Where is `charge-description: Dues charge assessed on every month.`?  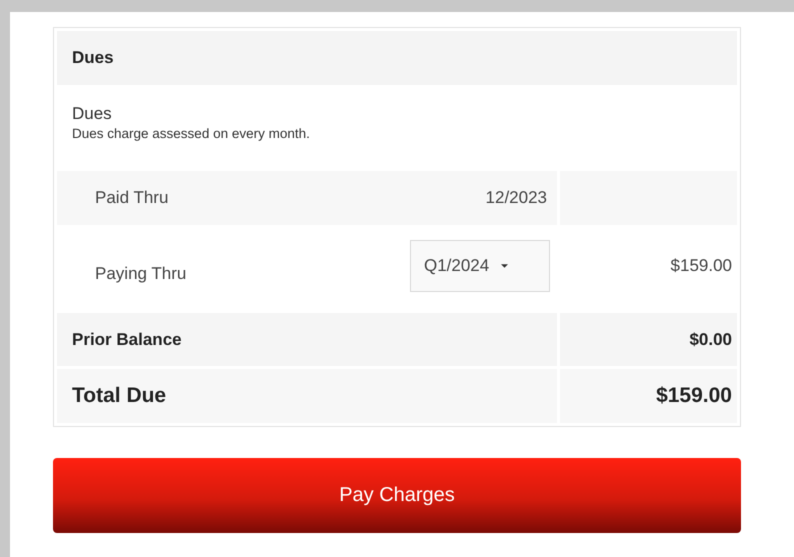
charge-description: Dues charge assessed on every month. is located at coordinates (191, 133).